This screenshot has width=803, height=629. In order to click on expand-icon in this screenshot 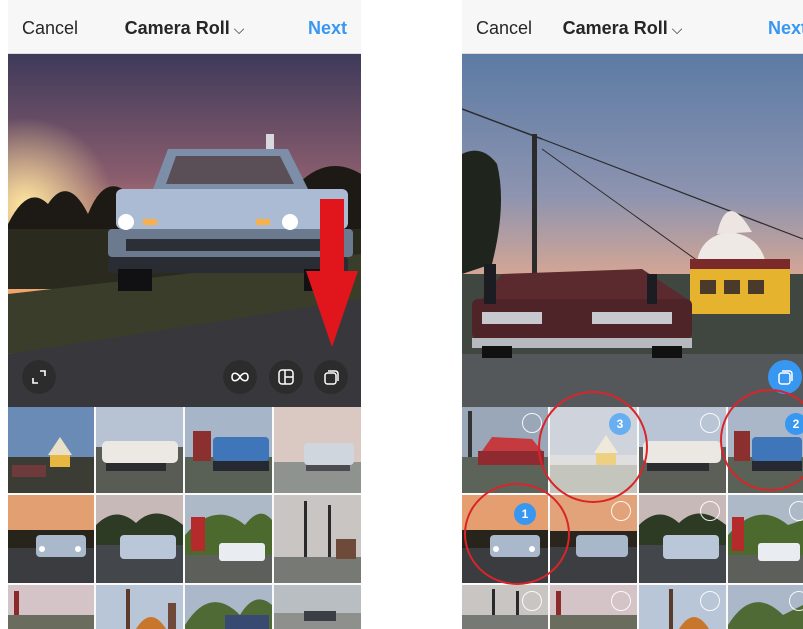, I will do `click(39, 377)`.